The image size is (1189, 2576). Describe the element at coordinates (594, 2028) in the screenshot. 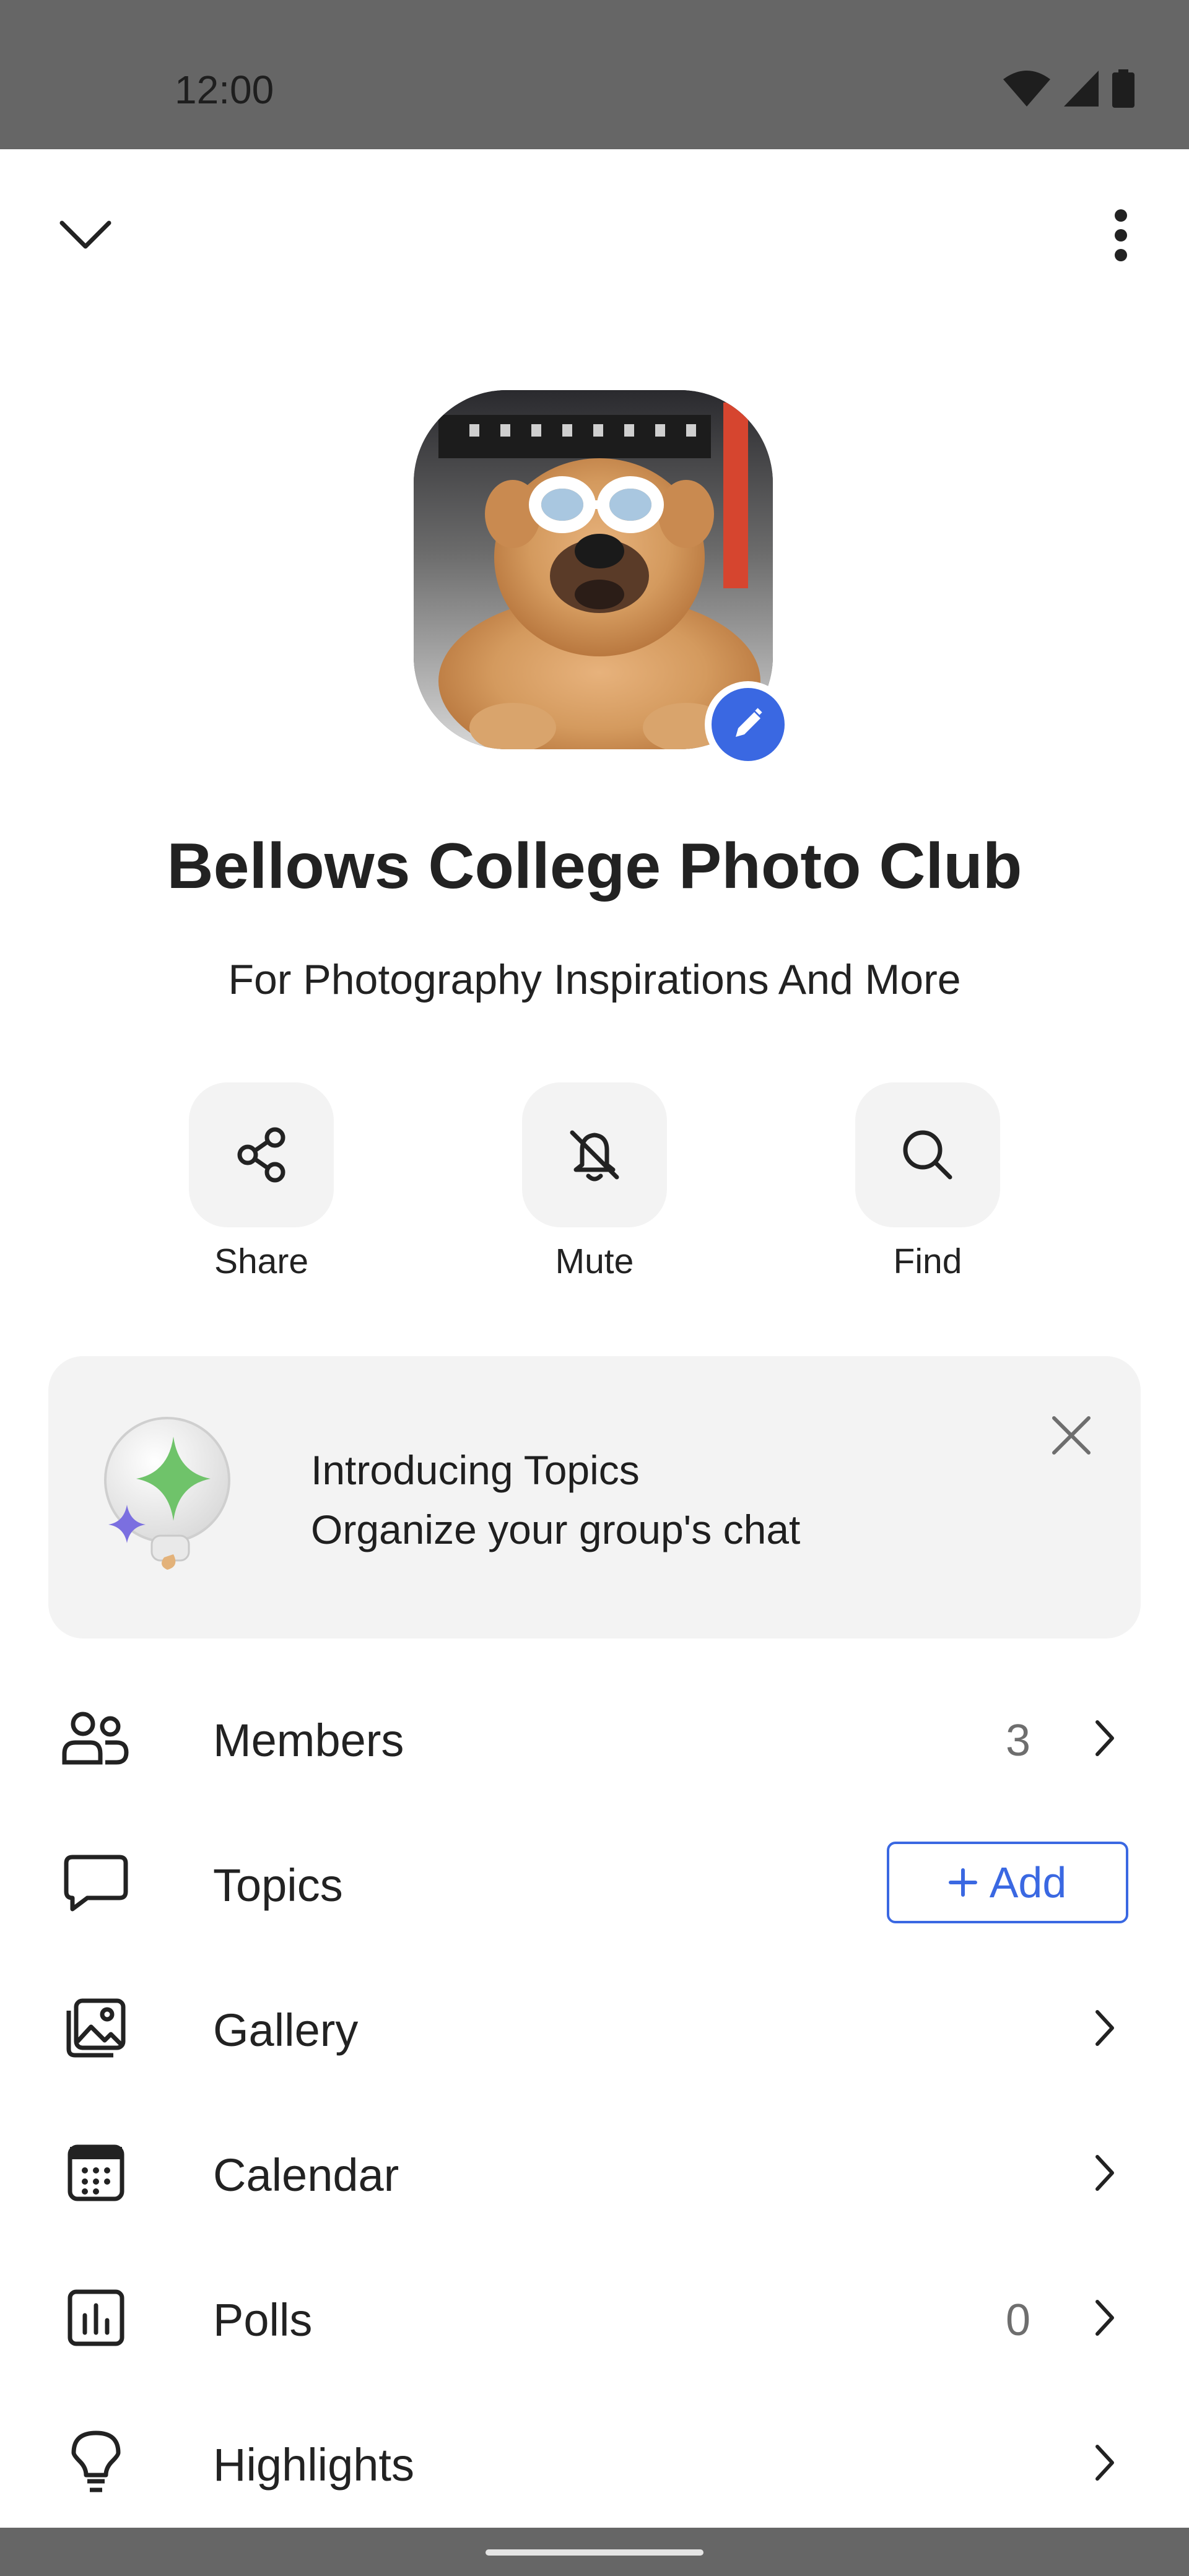

I see `gallery-row: Gallery` at that location.